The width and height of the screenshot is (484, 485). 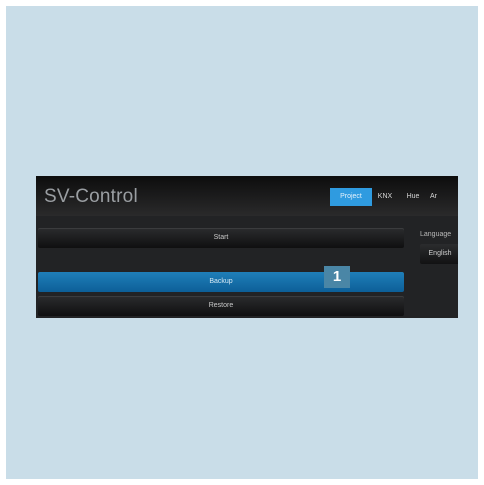 I want to click on language-label: Language, so click(x=436, y=234).